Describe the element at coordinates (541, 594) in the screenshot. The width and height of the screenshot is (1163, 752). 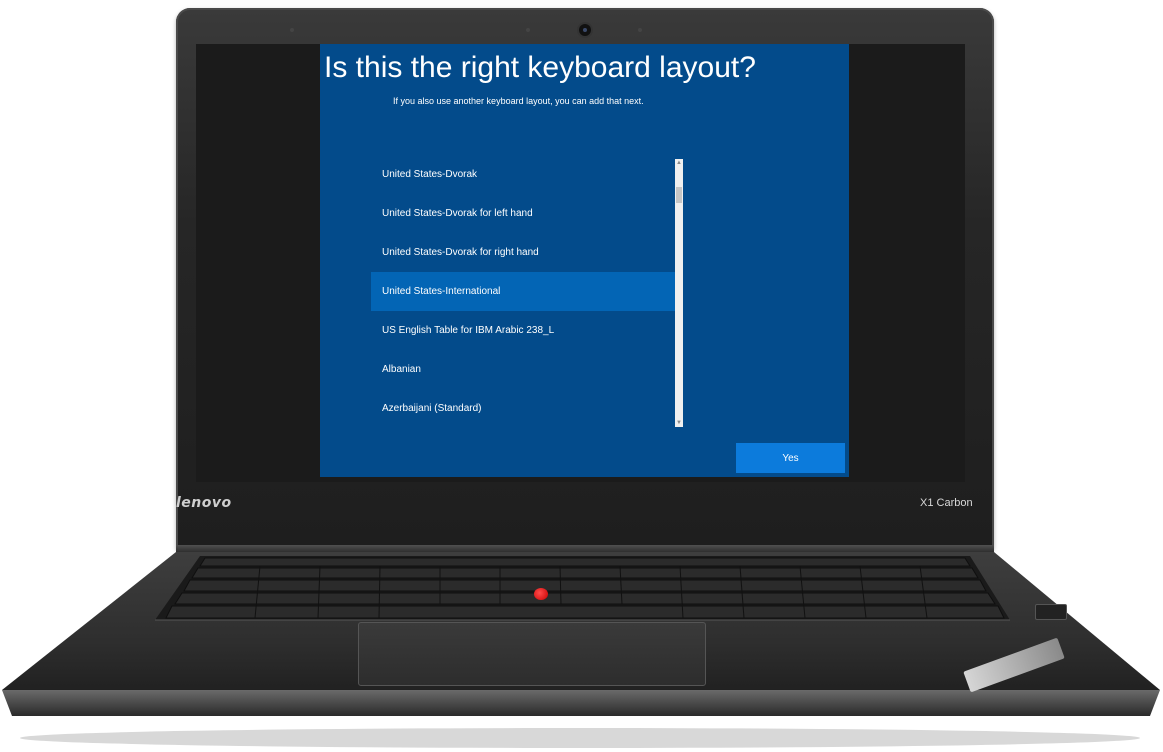
I see `trackpoint` at that location.